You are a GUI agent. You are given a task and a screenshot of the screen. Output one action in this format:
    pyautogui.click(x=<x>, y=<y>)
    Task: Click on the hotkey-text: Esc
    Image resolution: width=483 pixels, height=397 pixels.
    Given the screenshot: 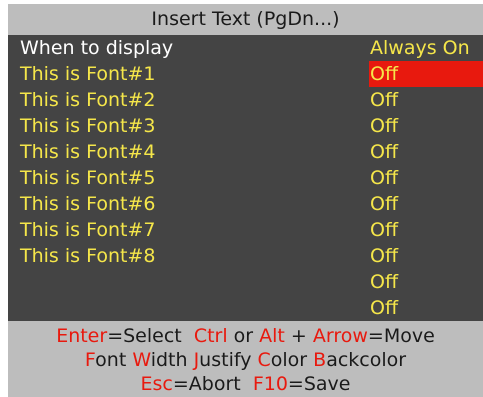 What is the action you would take?
    pyautogui.click(x=156, y=384)
    